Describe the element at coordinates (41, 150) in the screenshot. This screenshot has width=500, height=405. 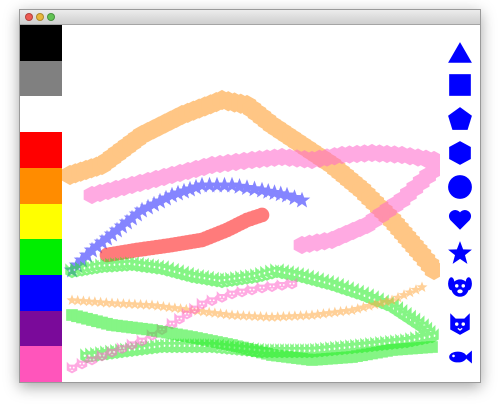
I see `color-swatch-red` at that location.